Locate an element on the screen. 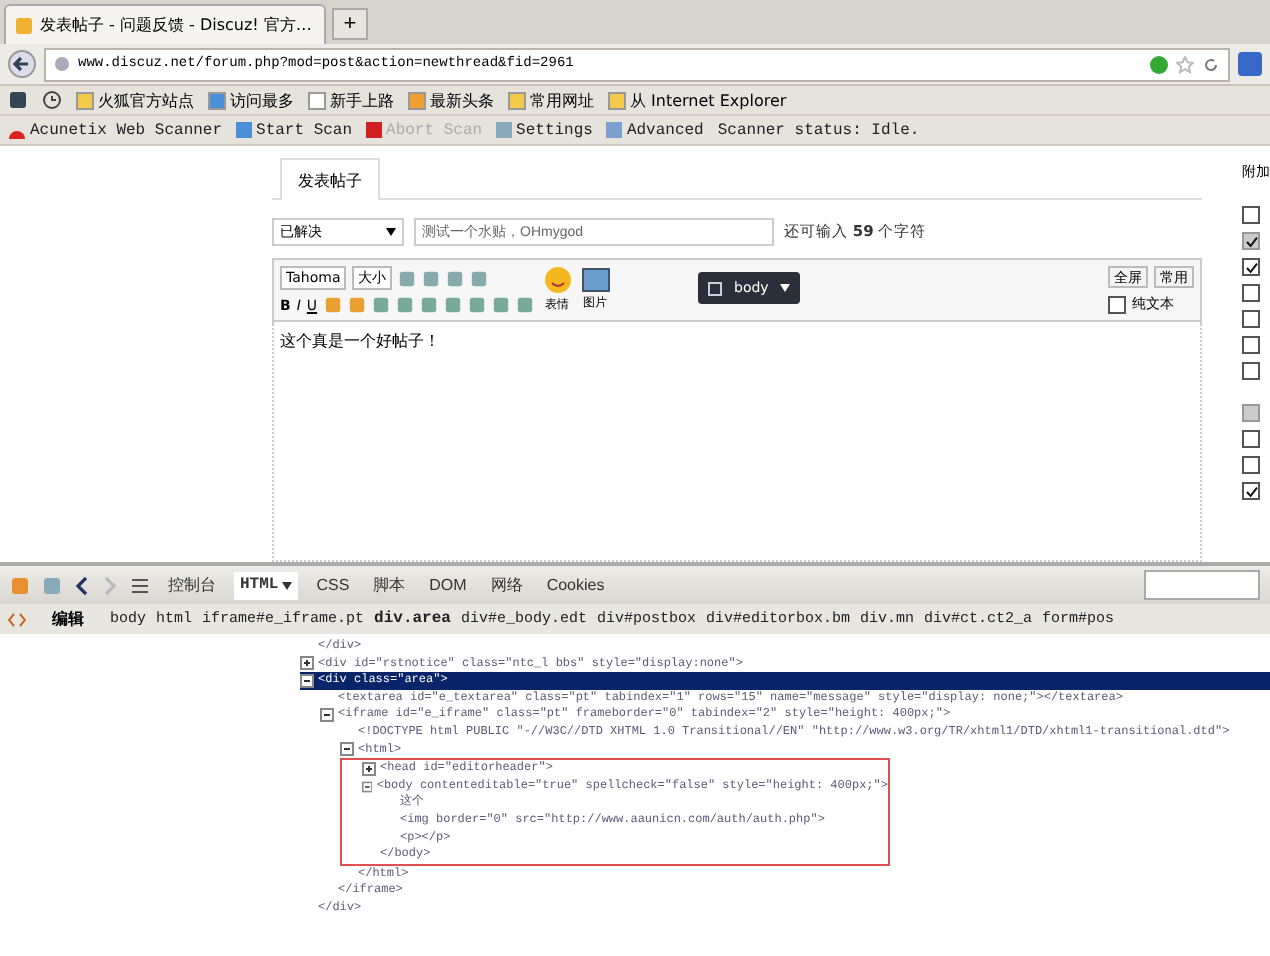  scanner-status: Scanner status: Idle. is located at coordinates (818, 130).